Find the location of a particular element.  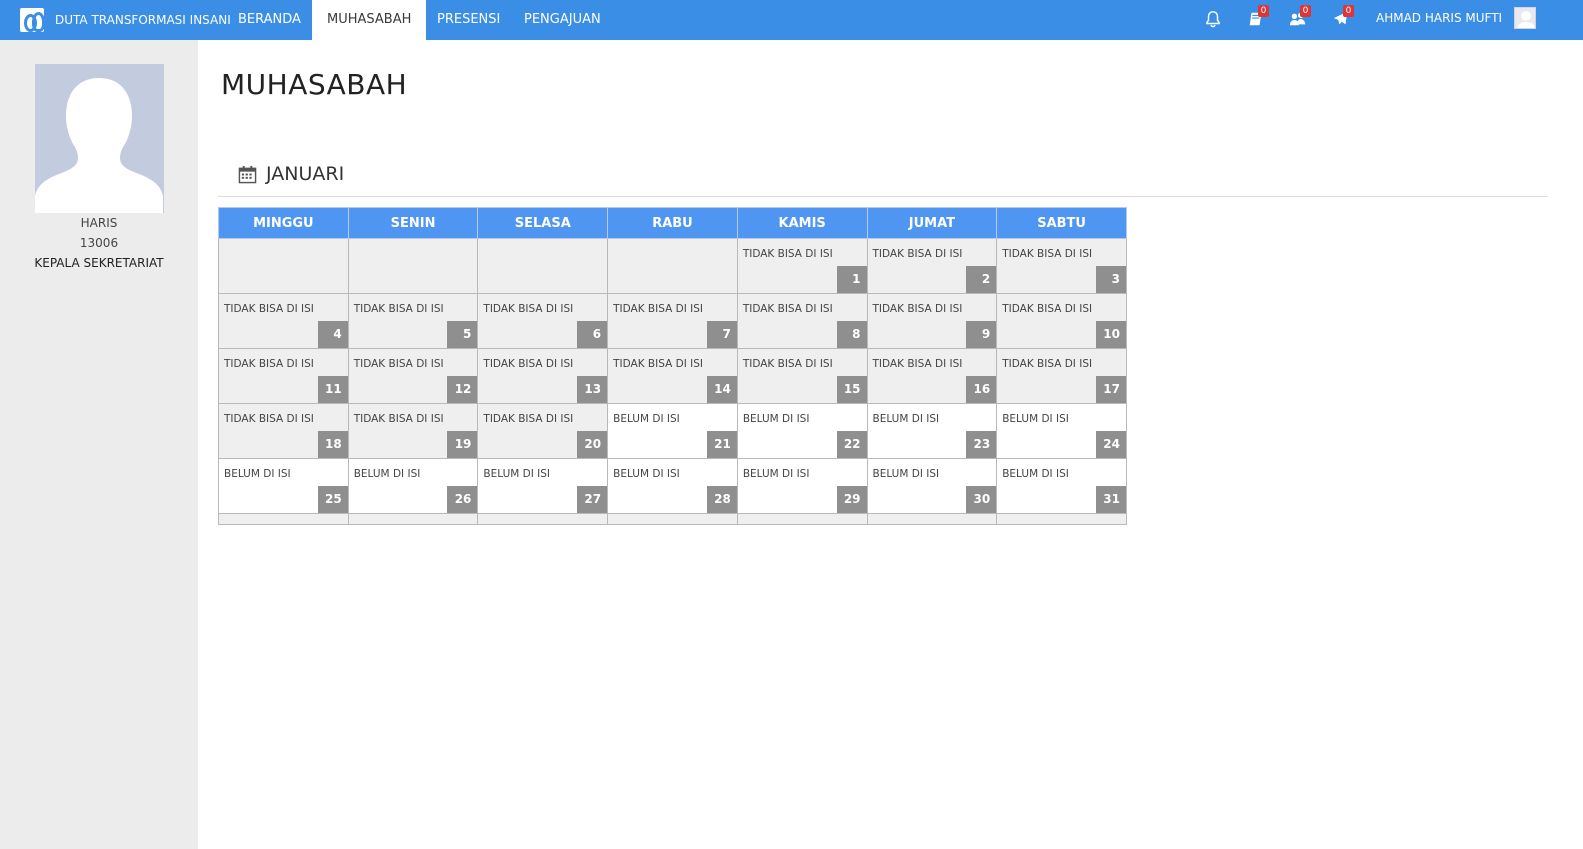

calendar-day-cell: TIDAK BISA DI ISI 14 is located at coordinates (672, 376).